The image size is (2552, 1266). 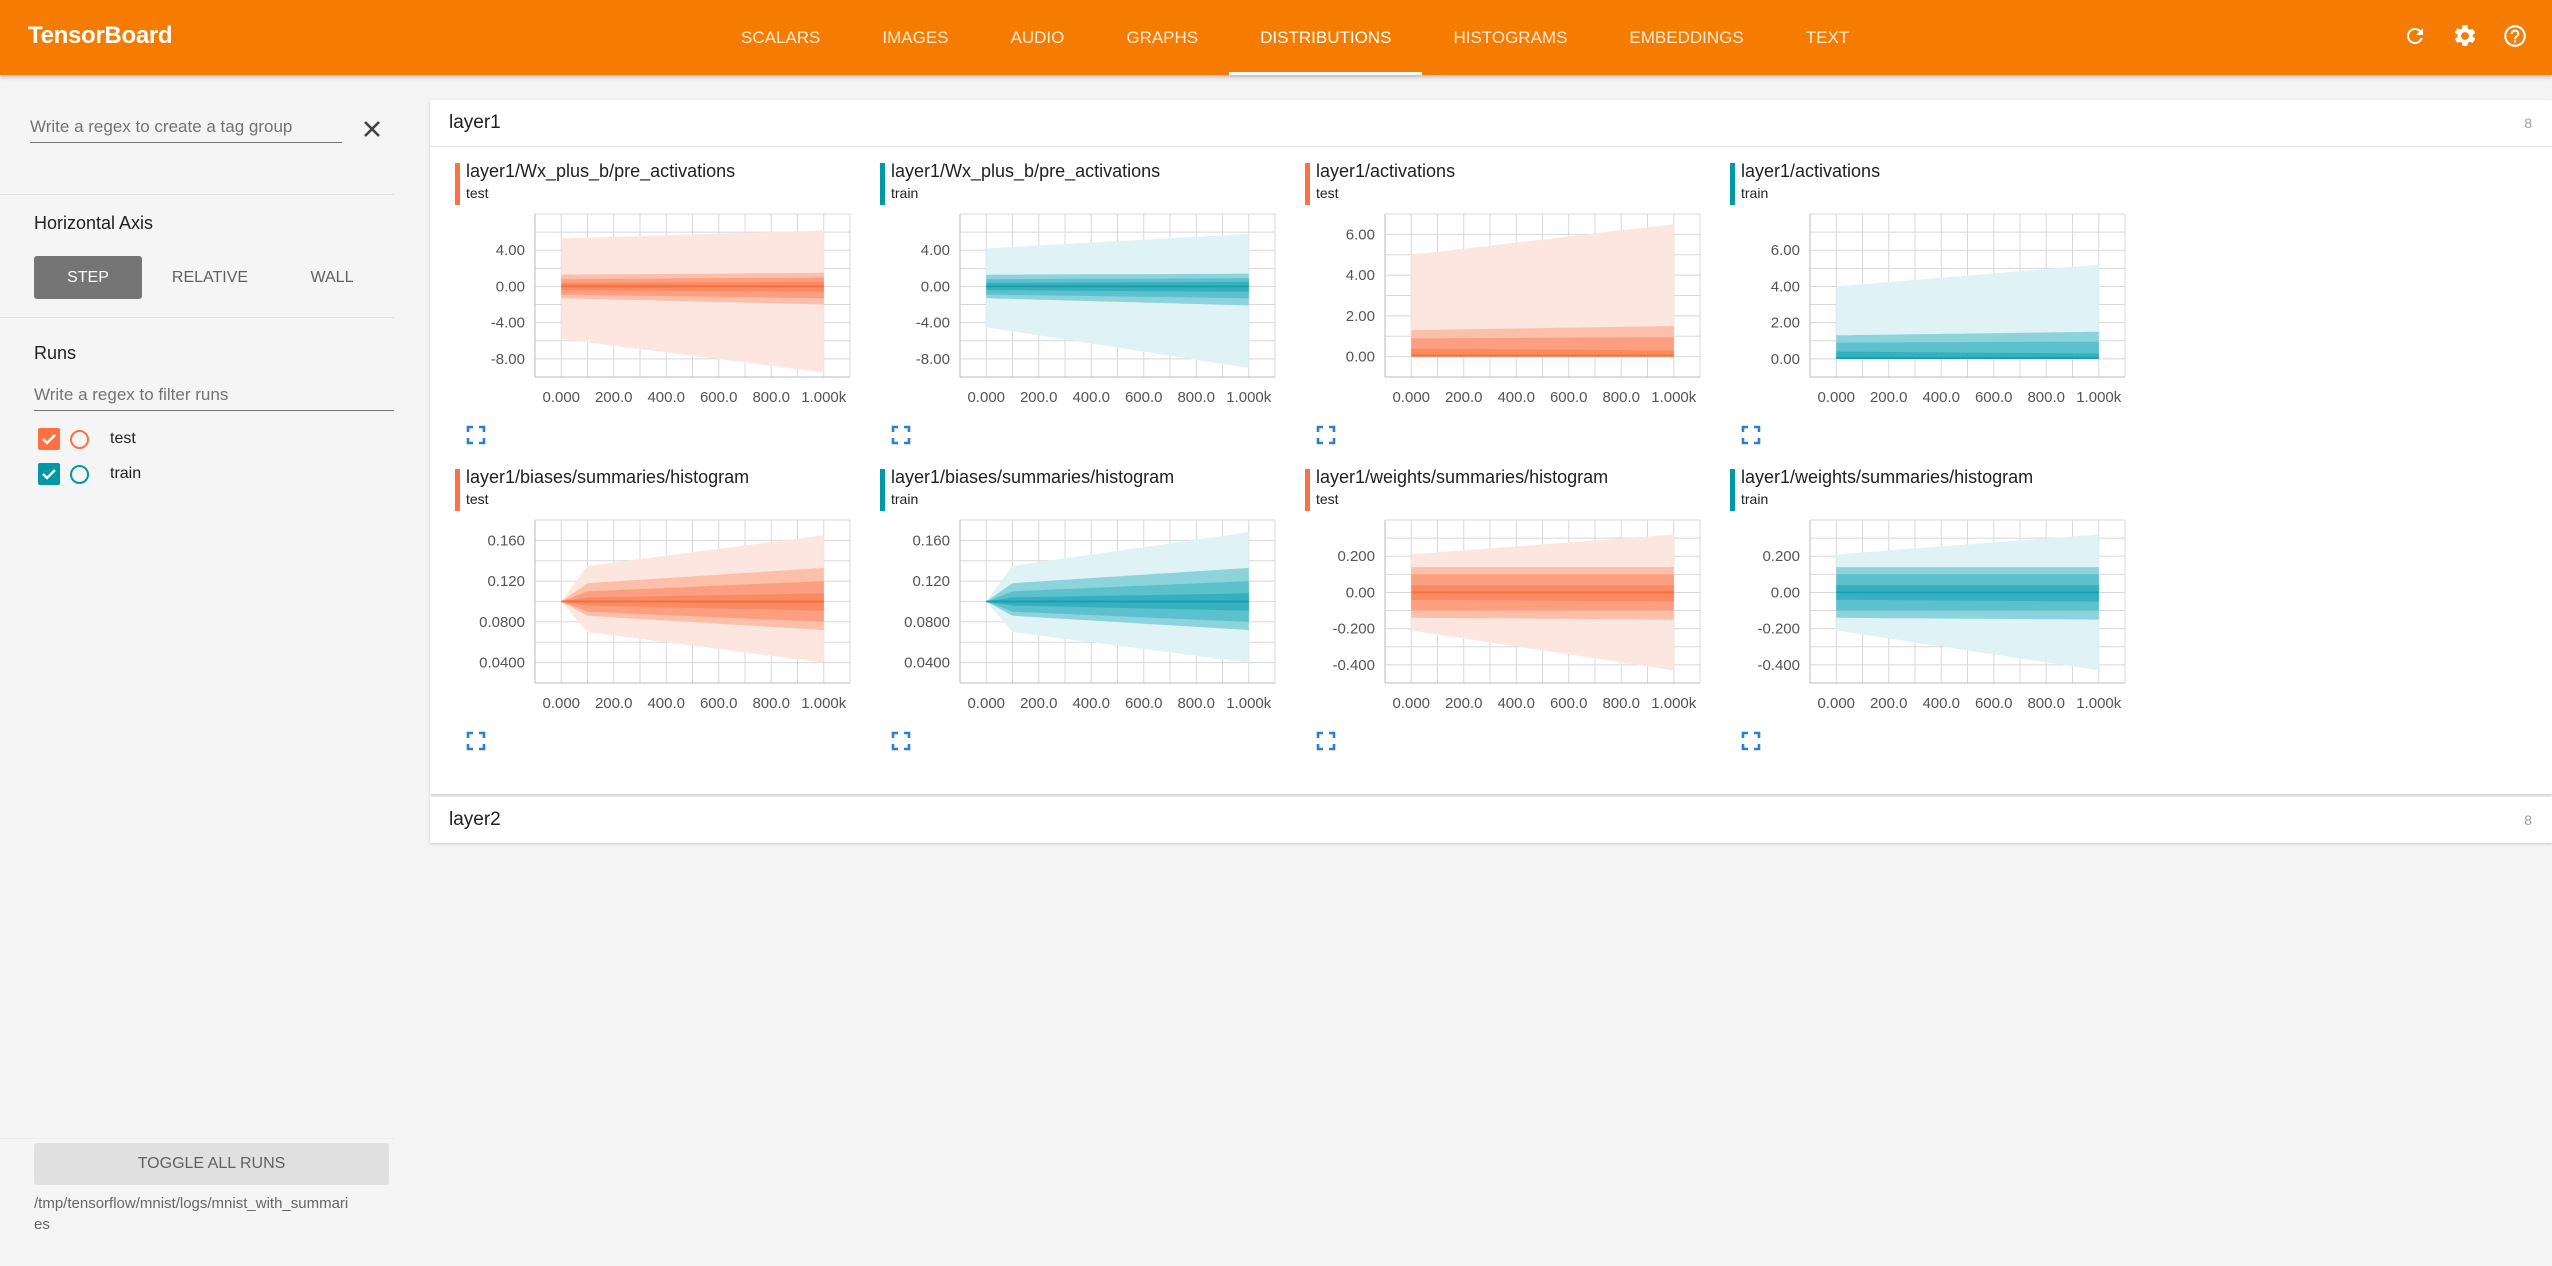 I want to click on checkmark-icon, so click(x=49, y=474).